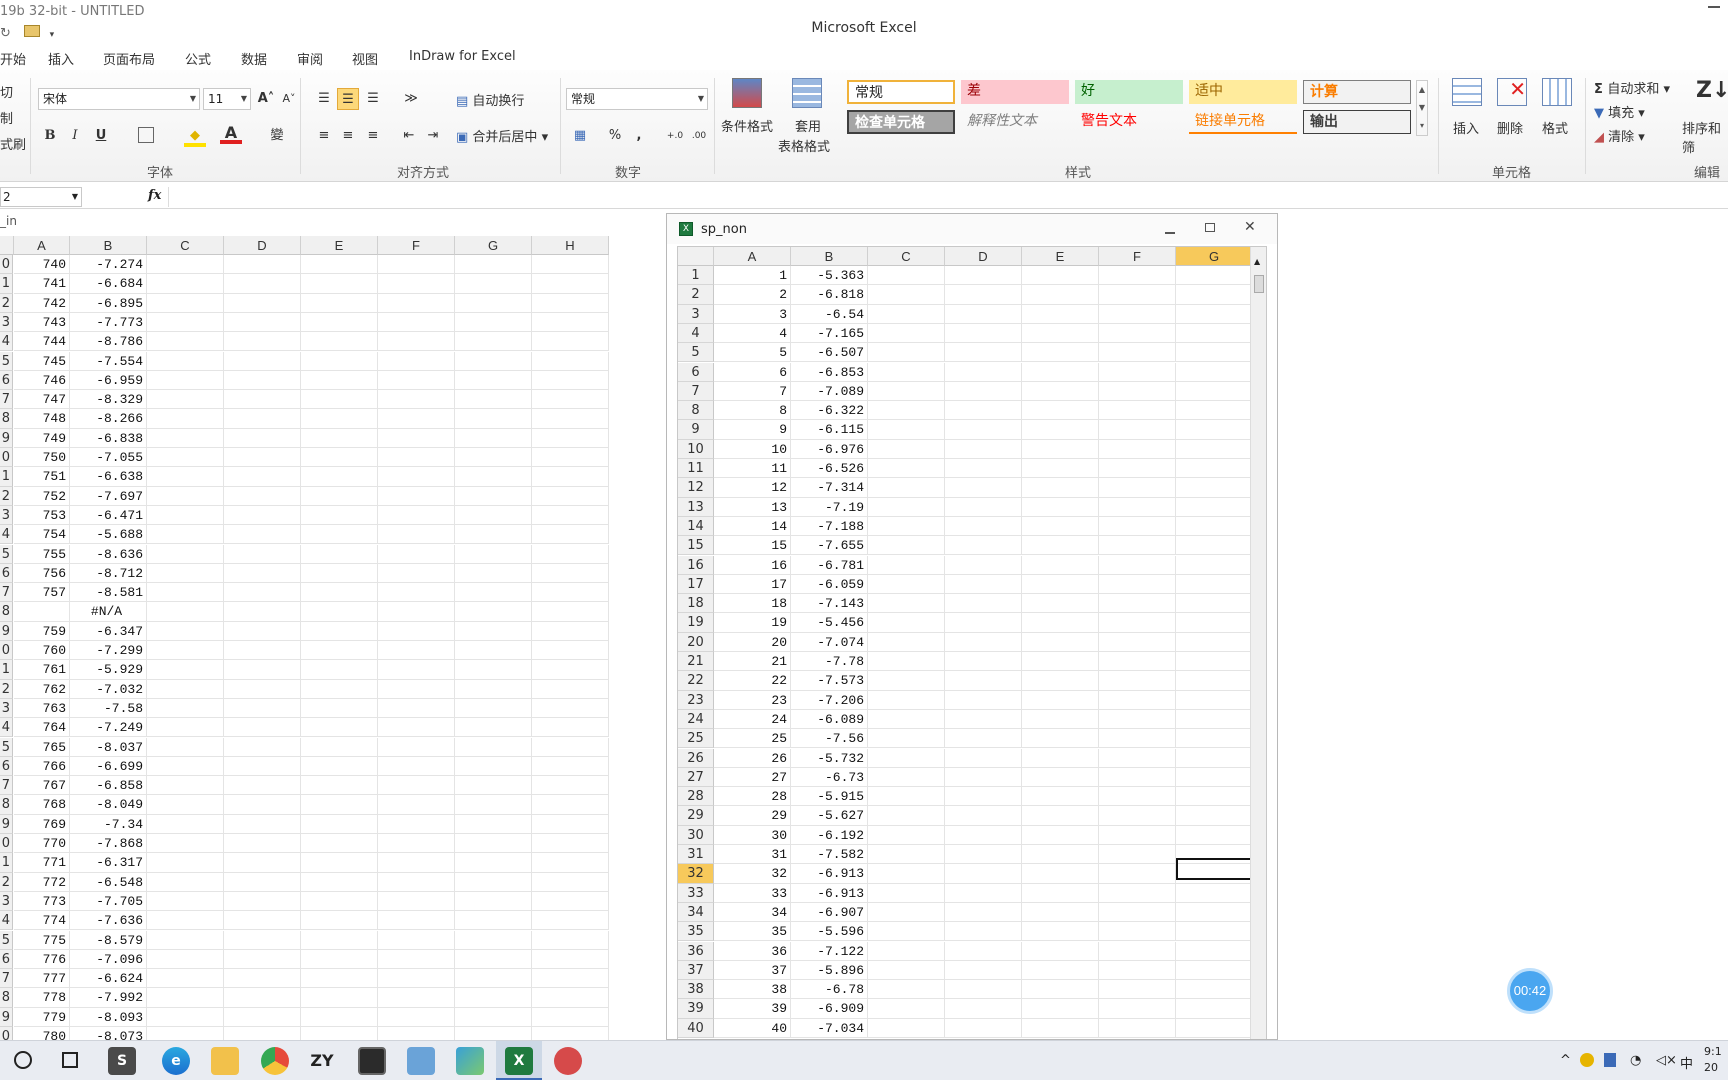  I want to click on row-header: 40, so click(696, 1028).